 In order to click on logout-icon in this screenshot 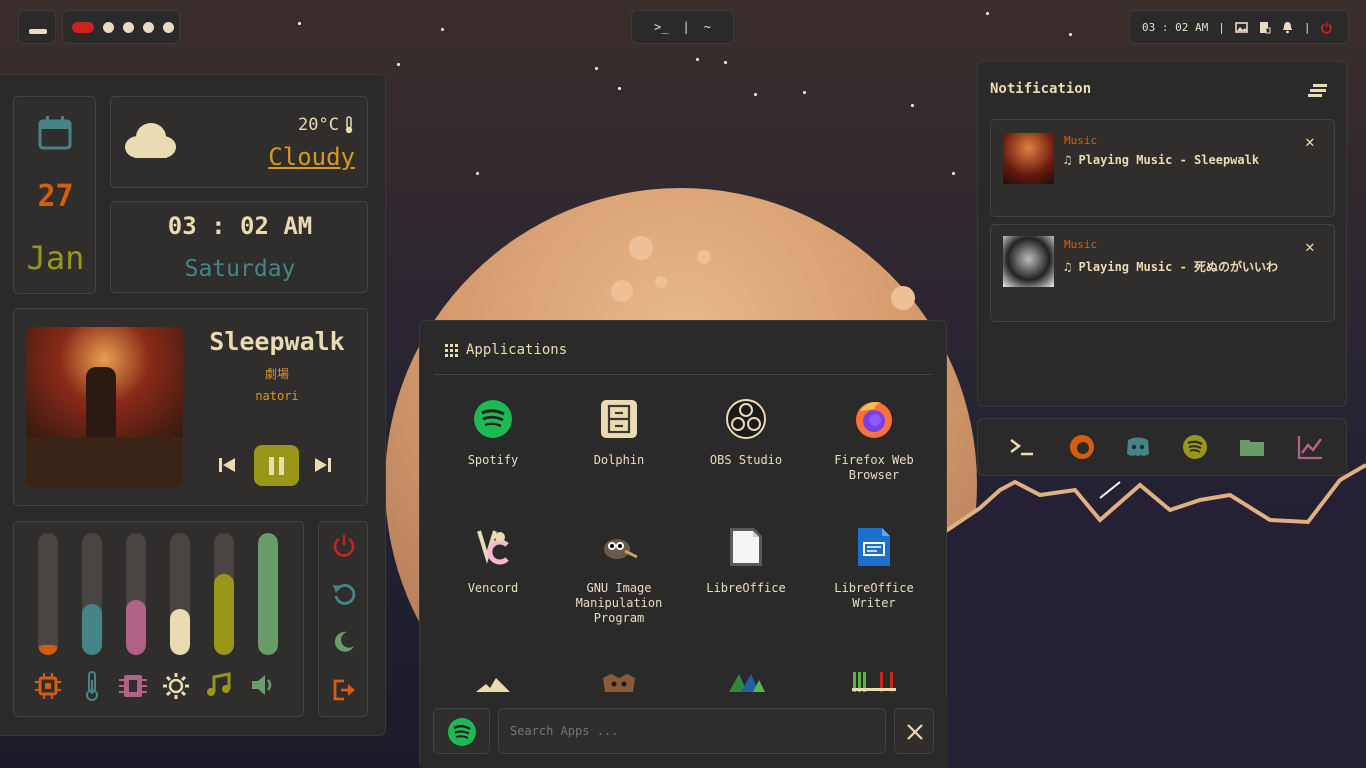, I will do `click(344, 690)`.